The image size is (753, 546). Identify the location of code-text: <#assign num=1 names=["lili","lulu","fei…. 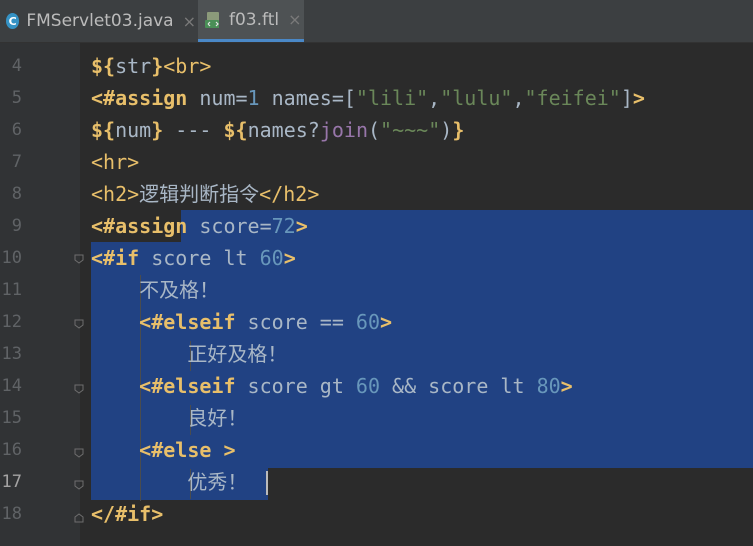
(368, 98).